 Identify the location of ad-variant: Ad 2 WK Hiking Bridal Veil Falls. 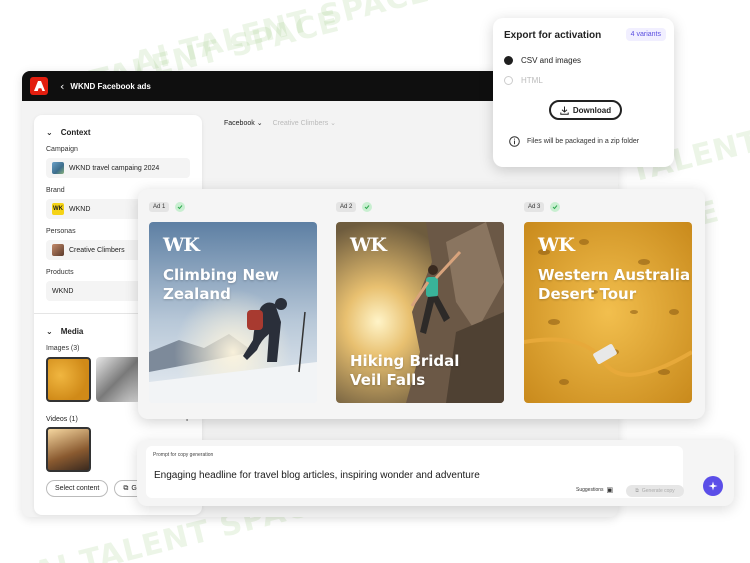
(420, 302).